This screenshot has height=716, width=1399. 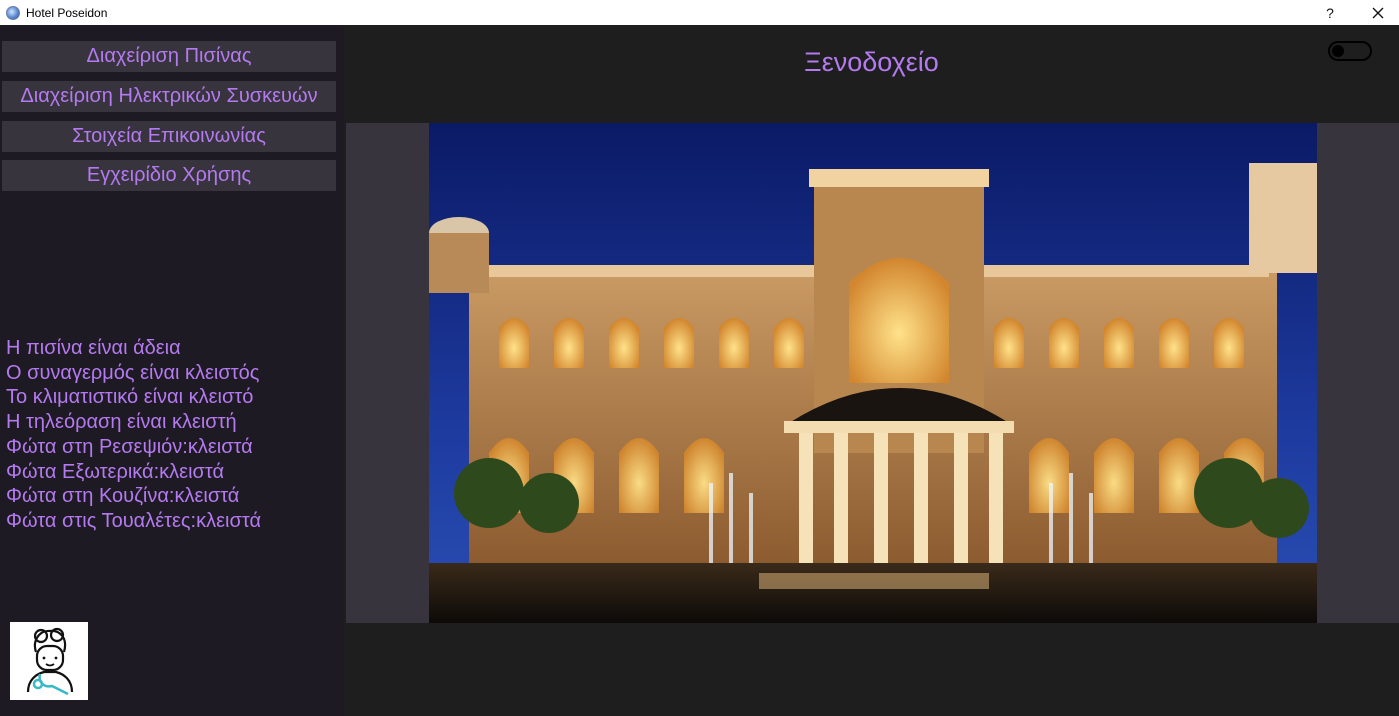 I want to click on user-avatar, so click(x=49, y=661).